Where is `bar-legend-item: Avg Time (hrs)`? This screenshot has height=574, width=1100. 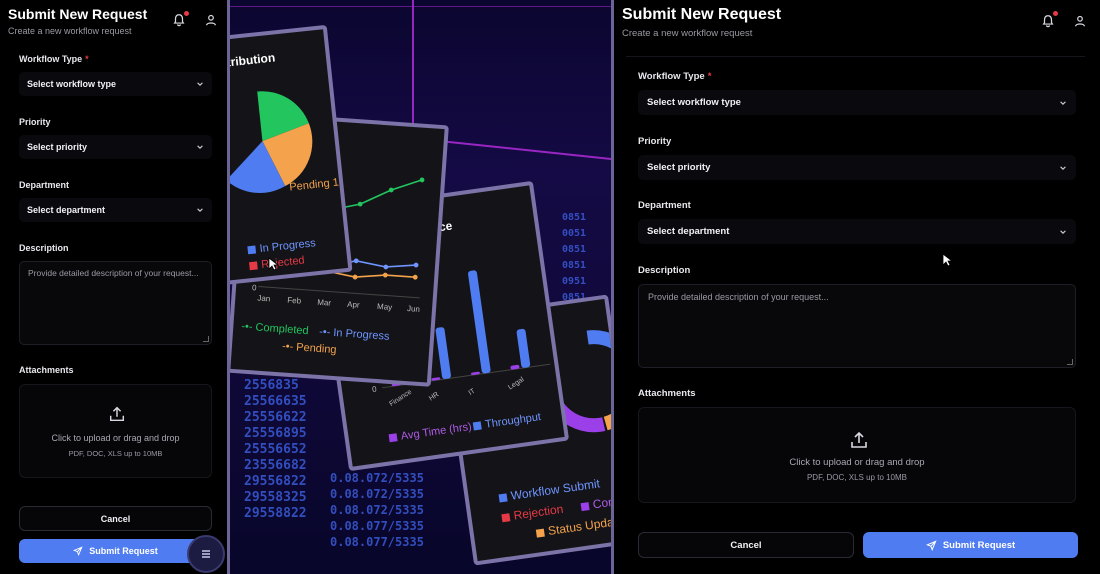
bar-legend-item: Avg Time (hrs) is located at coordinates (430, 432).